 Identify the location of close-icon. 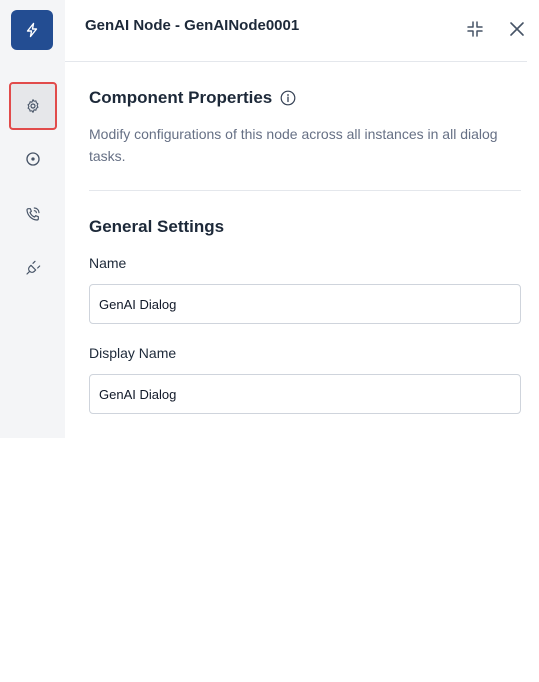
(517, 29).